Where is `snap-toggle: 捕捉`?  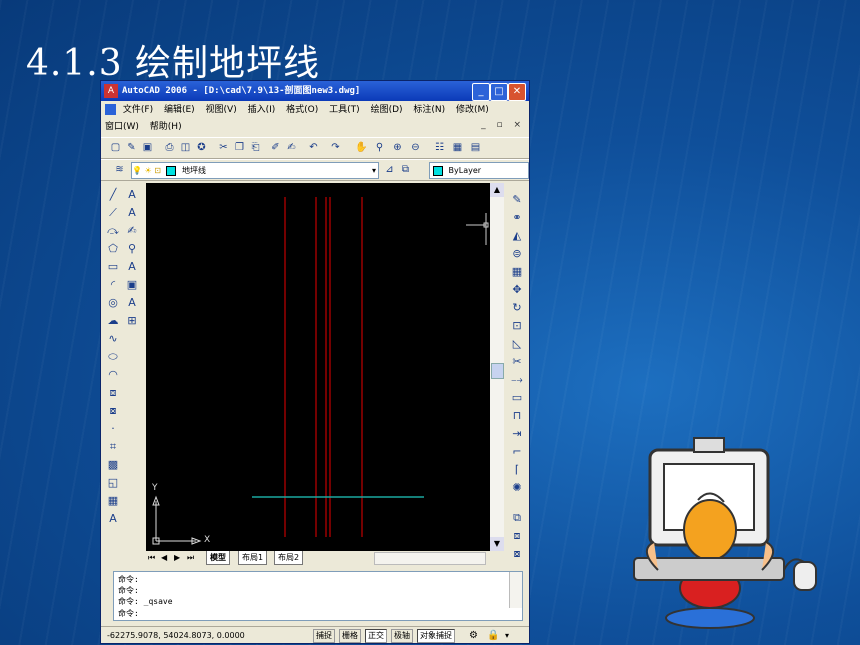
snap-toggle: 捕捉 is located at coordinates (324, 636).